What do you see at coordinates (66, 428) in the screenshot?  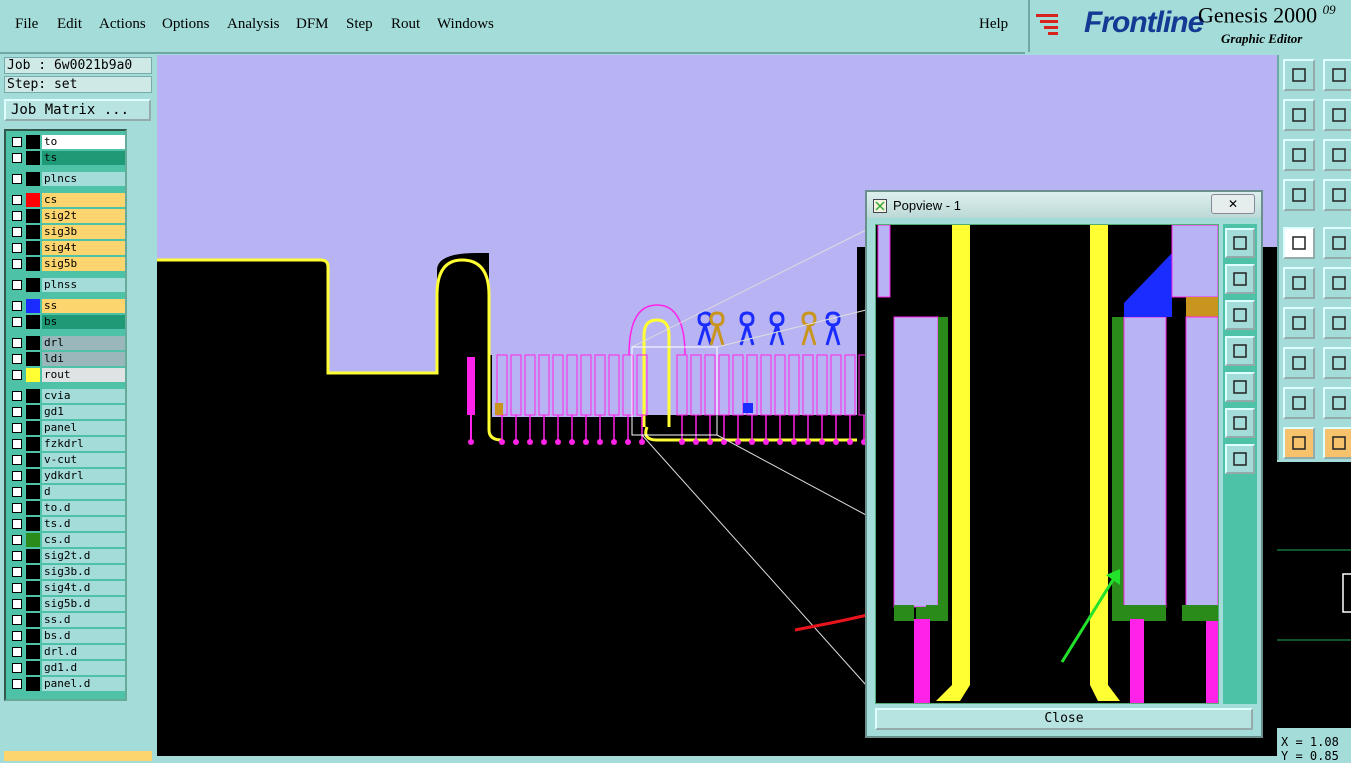 I see `layer-row: panel` at bounding box center [66, 428].